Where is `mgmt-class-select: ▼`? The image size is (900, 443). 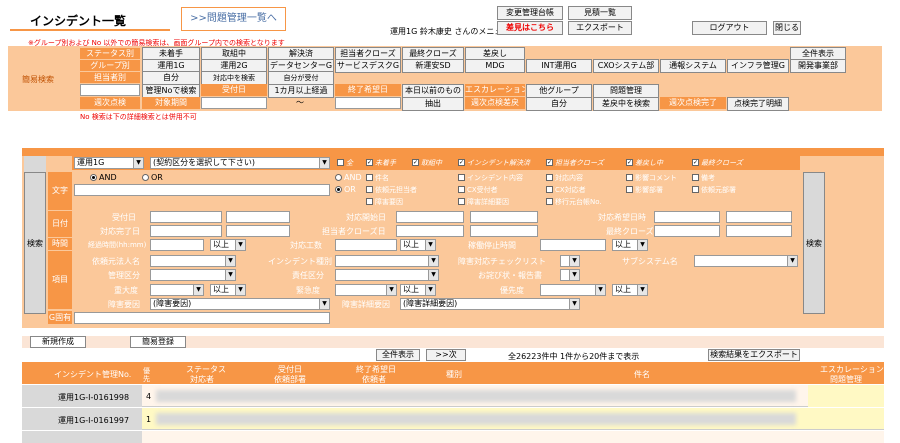 mgmt-class-select: ▼ is located at coordinates (193, 275).